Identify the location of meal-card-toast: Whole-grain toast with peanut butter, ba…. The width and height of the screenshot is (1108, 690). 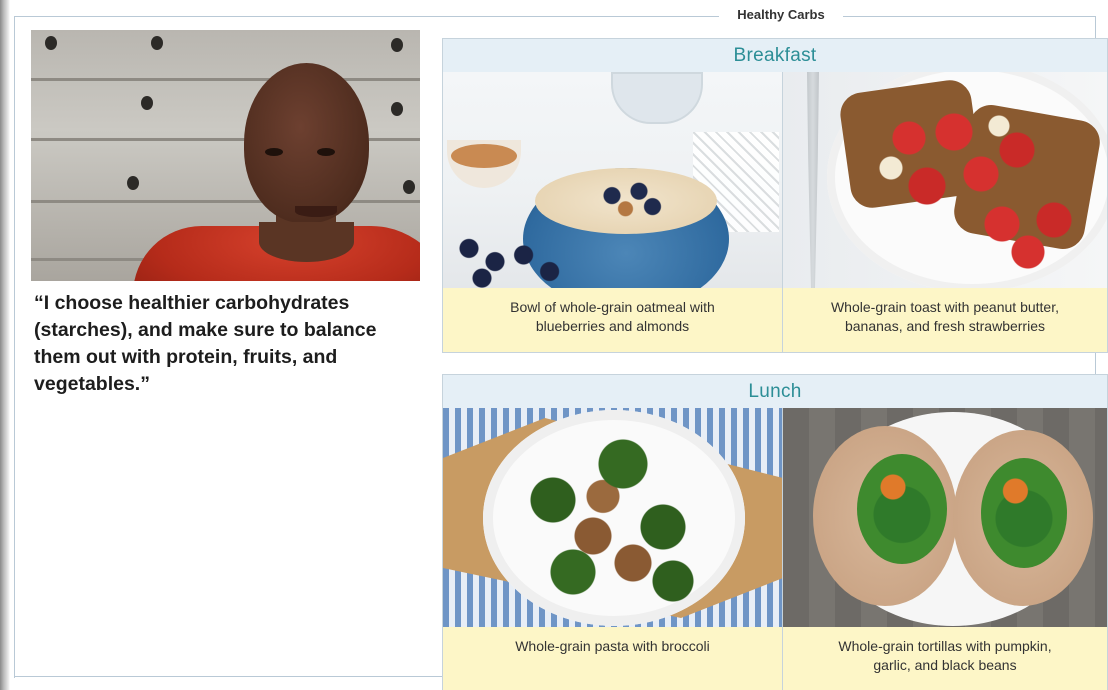
(944, 212).